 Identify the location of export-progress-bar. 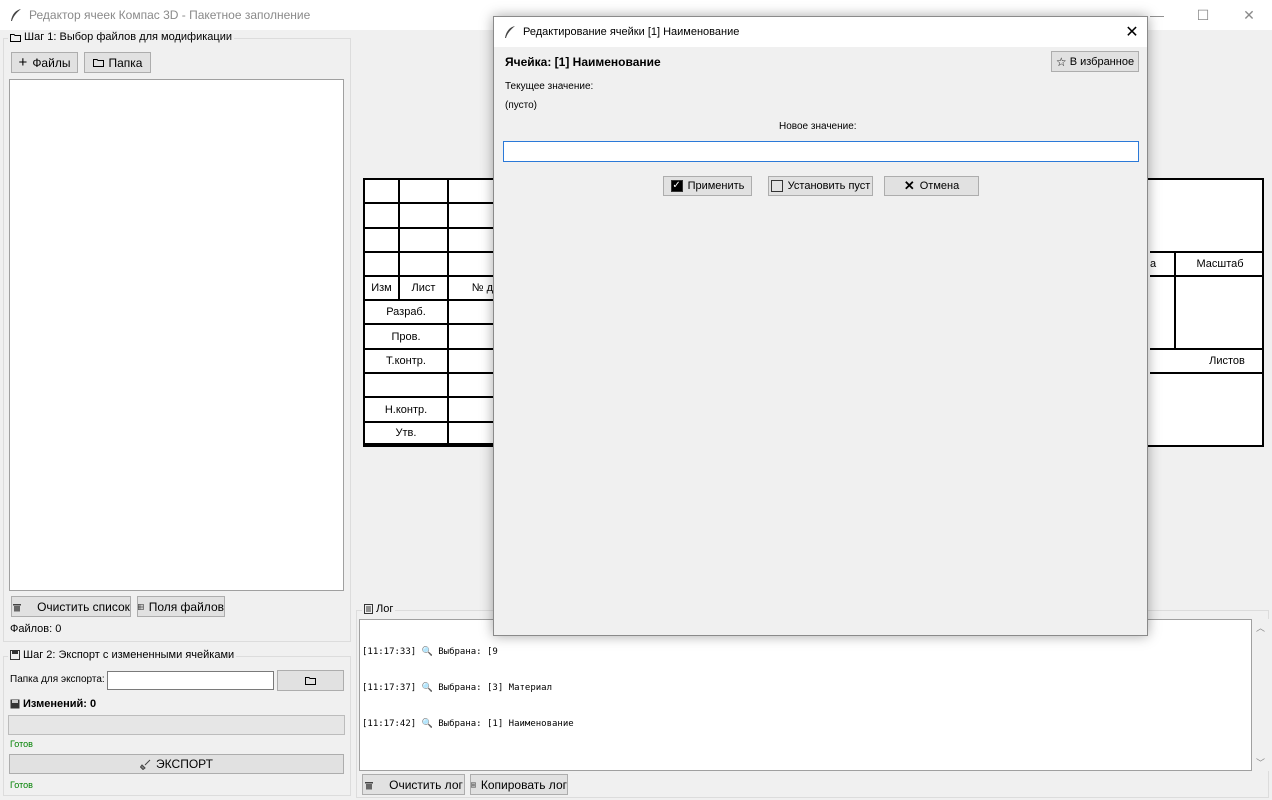
(176, 725).